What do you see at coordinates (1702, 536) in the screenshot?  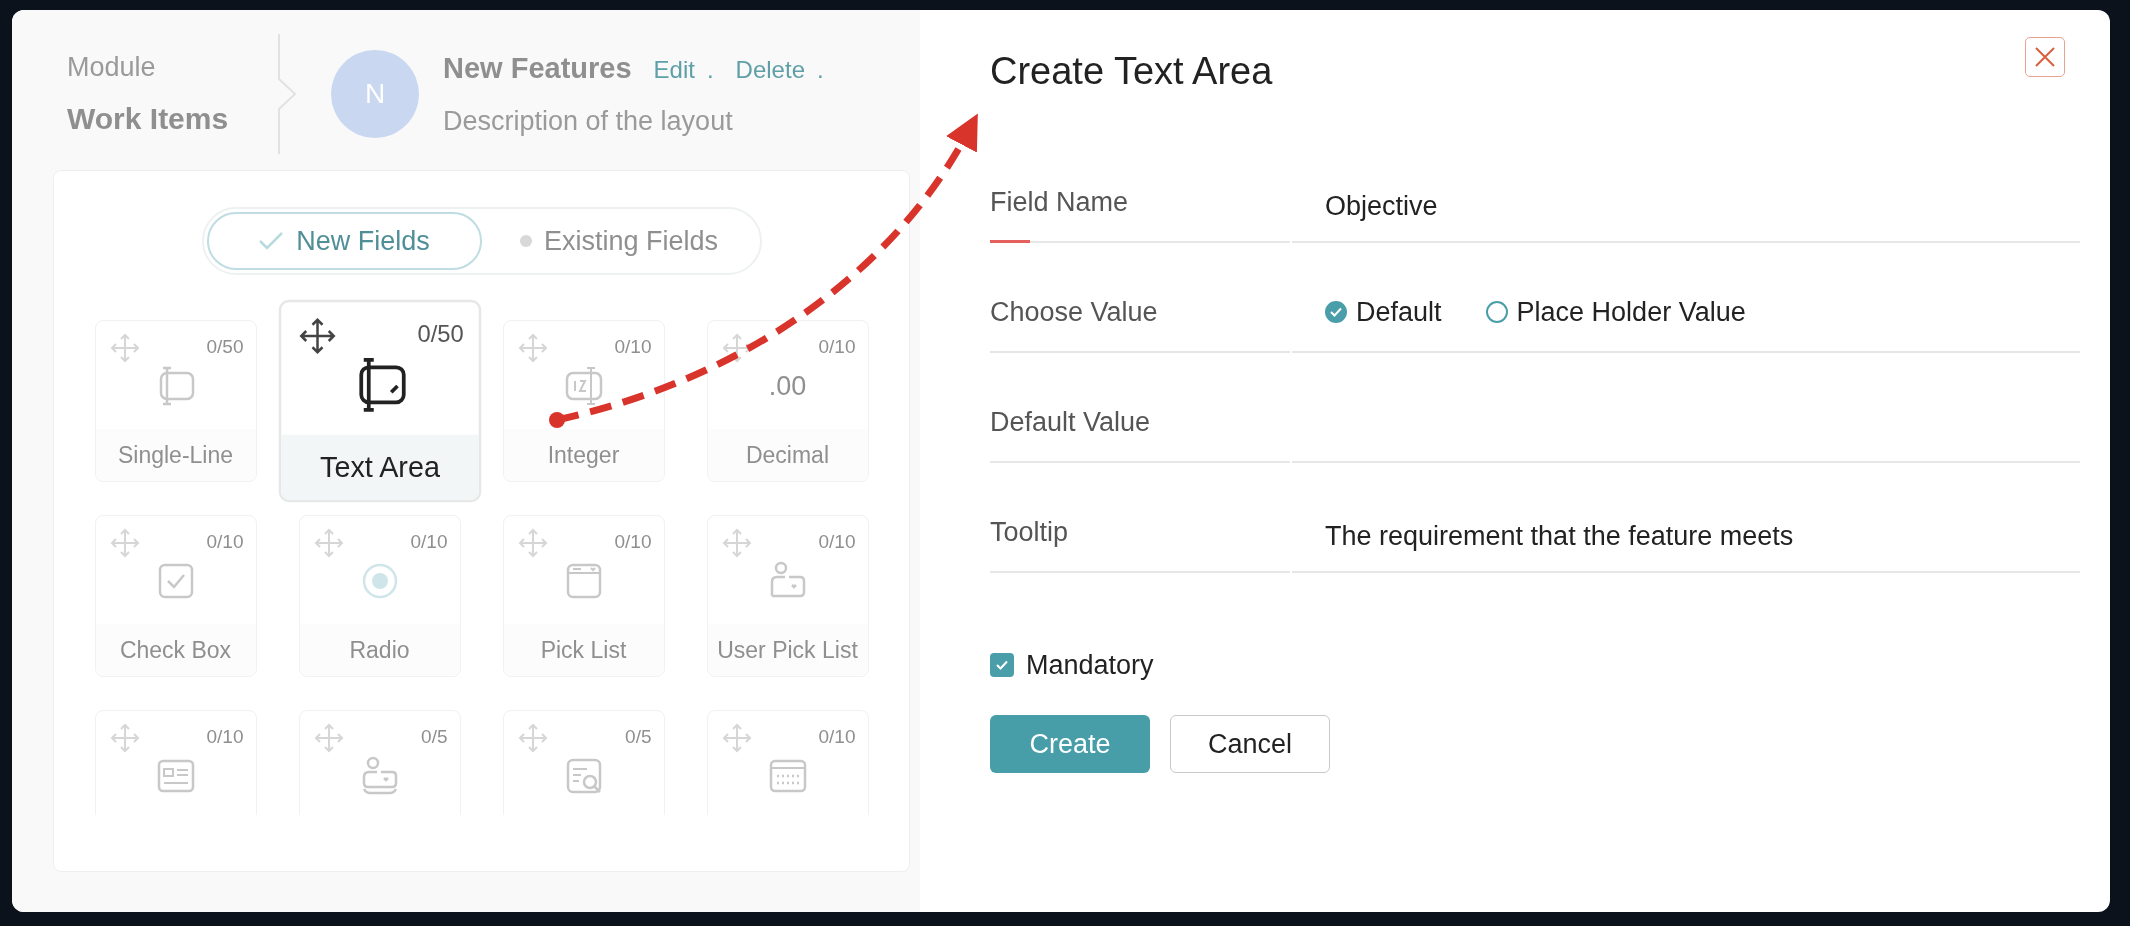 I see `input-field: The requirement that the feature meets` at bounding box center [1702, 536].